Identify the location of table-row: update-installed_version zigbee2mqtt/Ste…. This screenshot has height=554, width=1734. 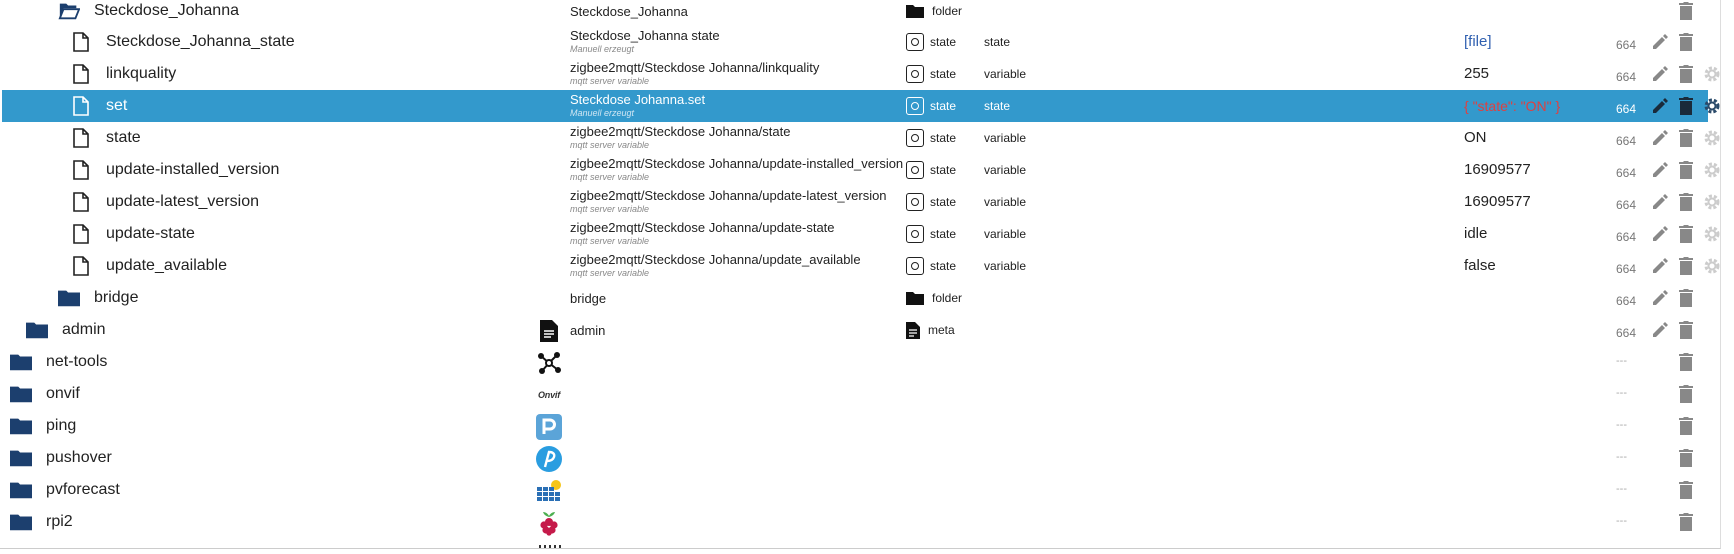
(861, 170).